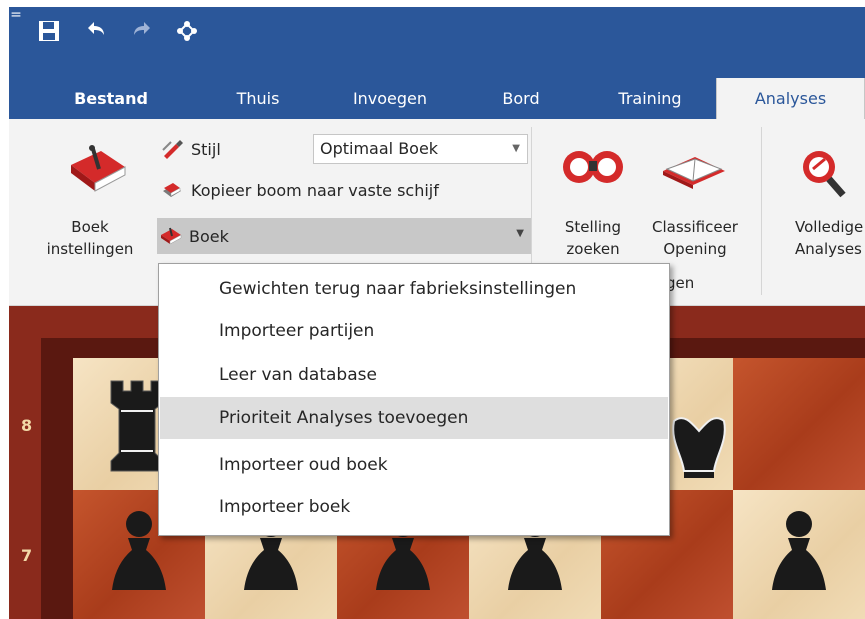  I want to click on undo-icon, so click(95, 31).